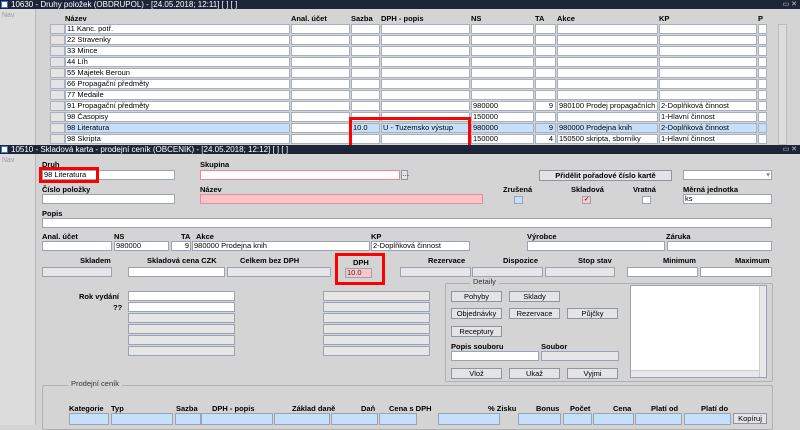 This screenshot has height=430, width=800. Describe the element at coordinates (646, 200) in the screenshot. I see `vratna-checkbox` at that location.